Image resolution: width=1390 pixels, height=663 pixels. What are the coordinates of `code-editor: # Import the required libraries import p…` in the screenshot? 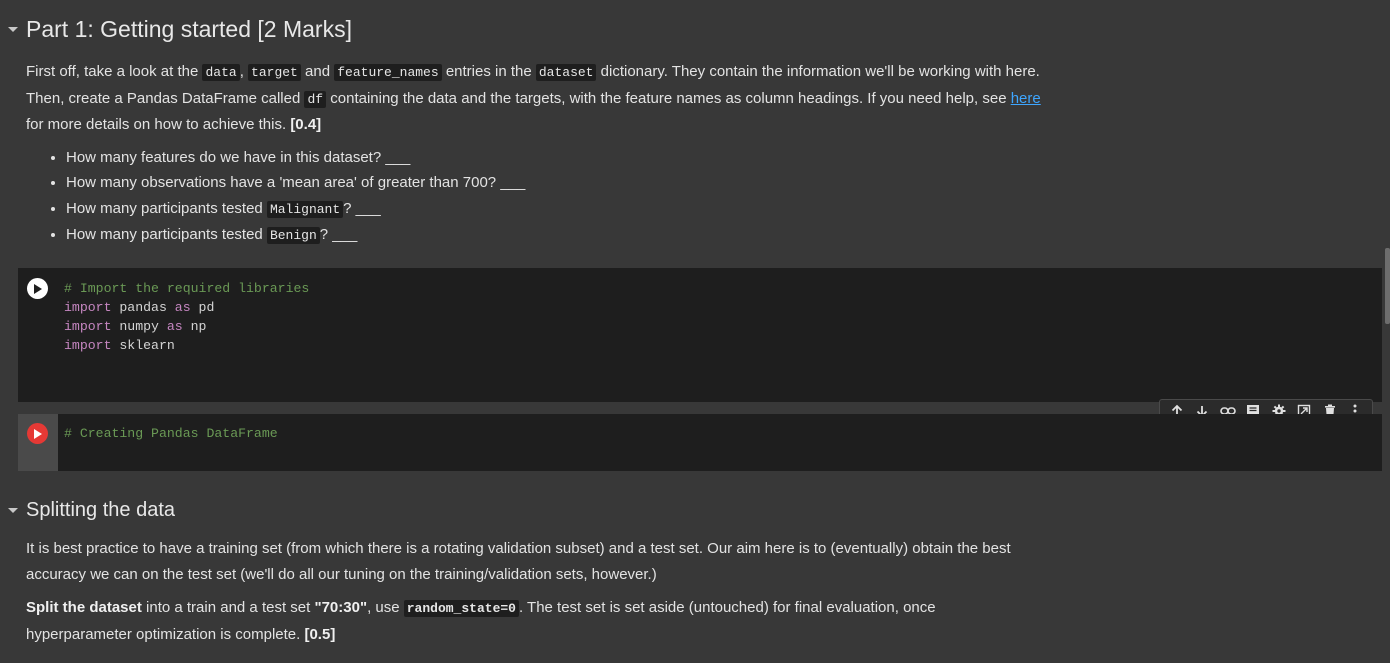 It's located at (186, 317).